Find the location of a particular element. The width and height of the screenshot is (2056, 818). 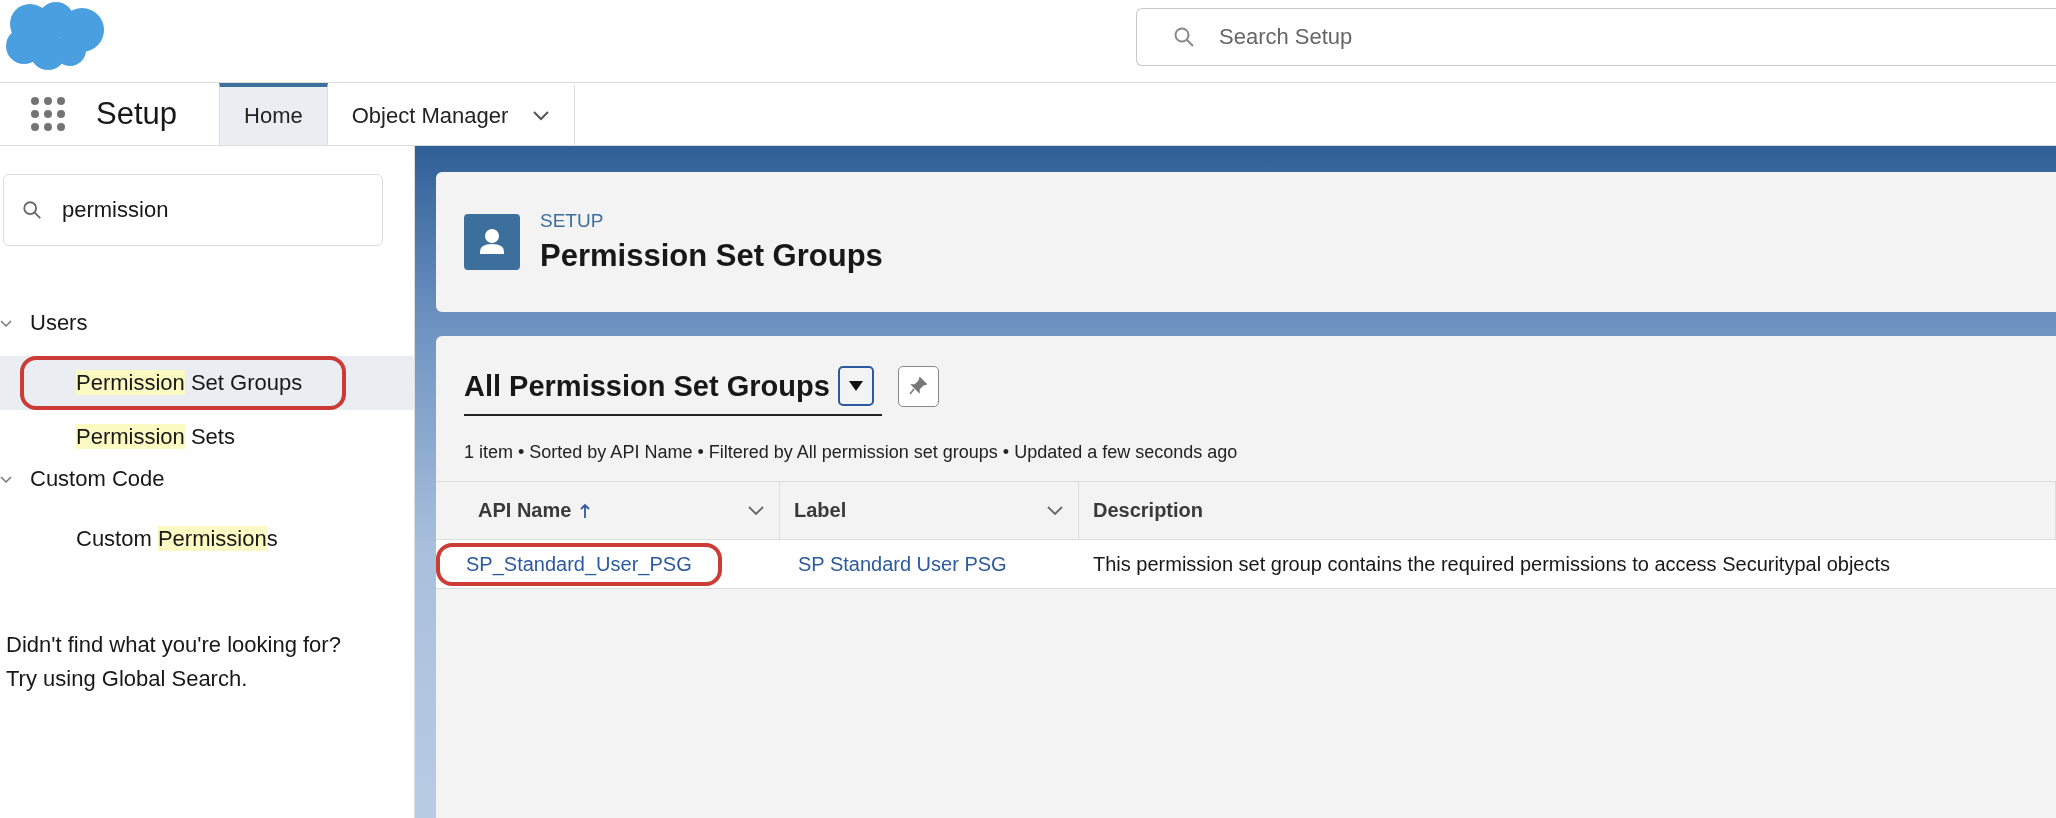

user-icon is located at coordinates (492, 242).